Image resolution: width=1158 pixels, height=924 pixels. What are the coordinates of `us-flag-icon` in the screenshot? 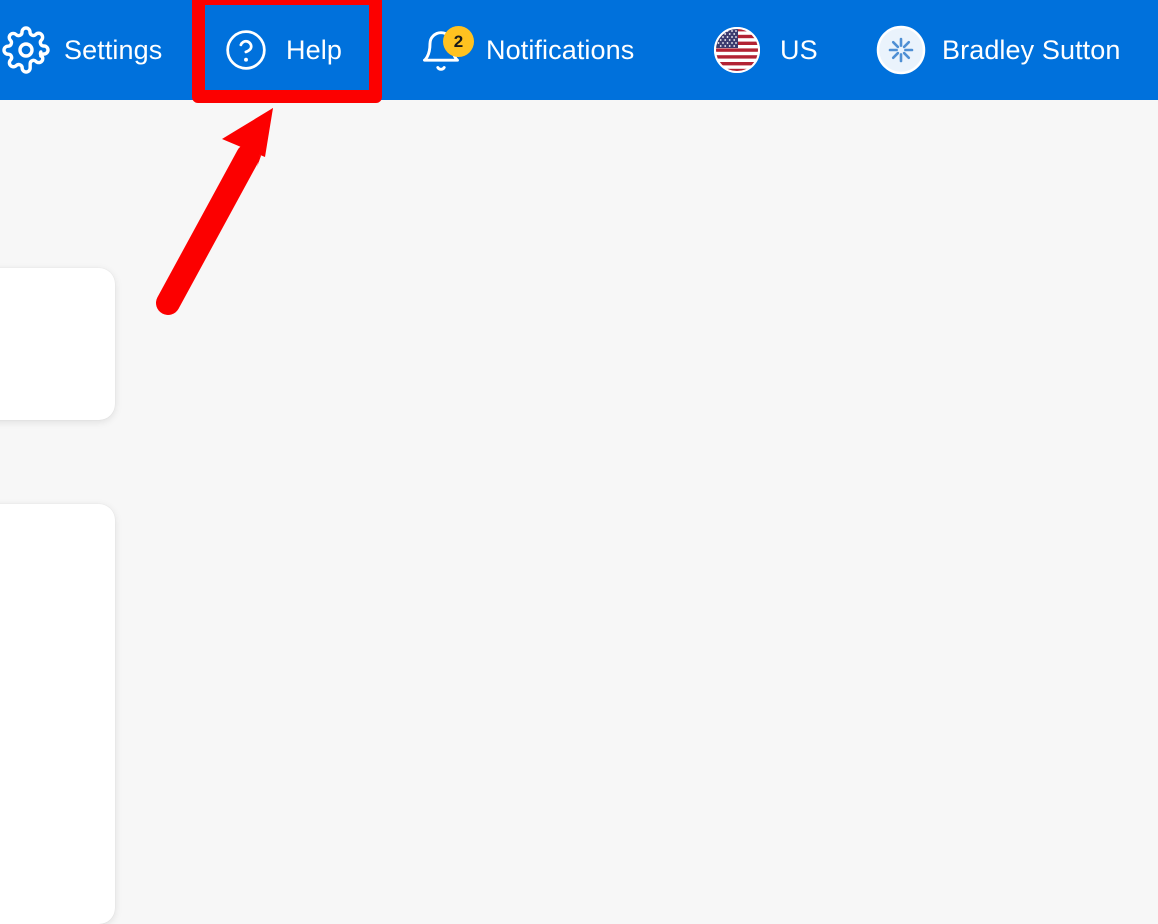 It's located at (737, 50).